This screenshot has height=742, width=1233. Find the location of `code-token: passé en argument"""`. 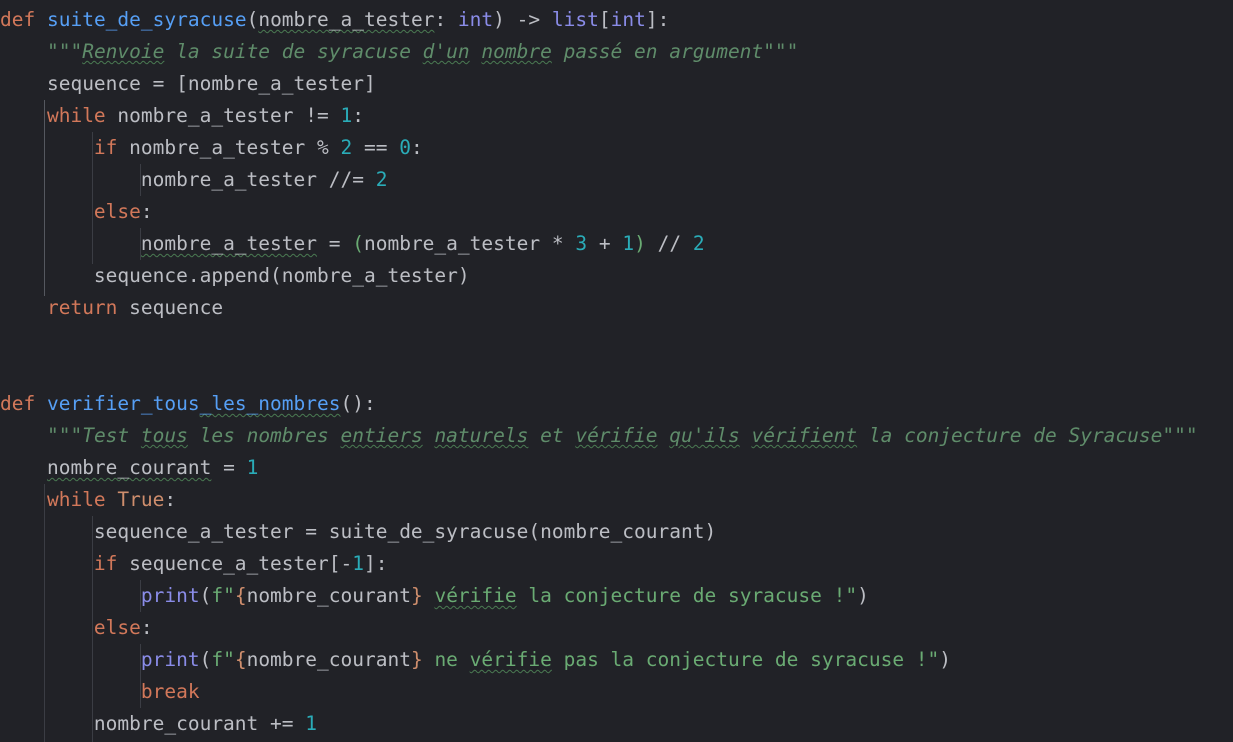

code-token: passé en argument""" is located at coordinates (675, 51).